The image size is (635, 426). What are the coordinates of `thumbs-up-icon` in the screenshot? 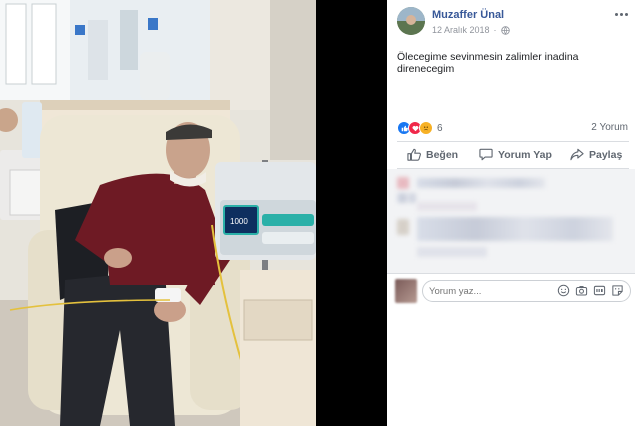 It's located at (414, 154).